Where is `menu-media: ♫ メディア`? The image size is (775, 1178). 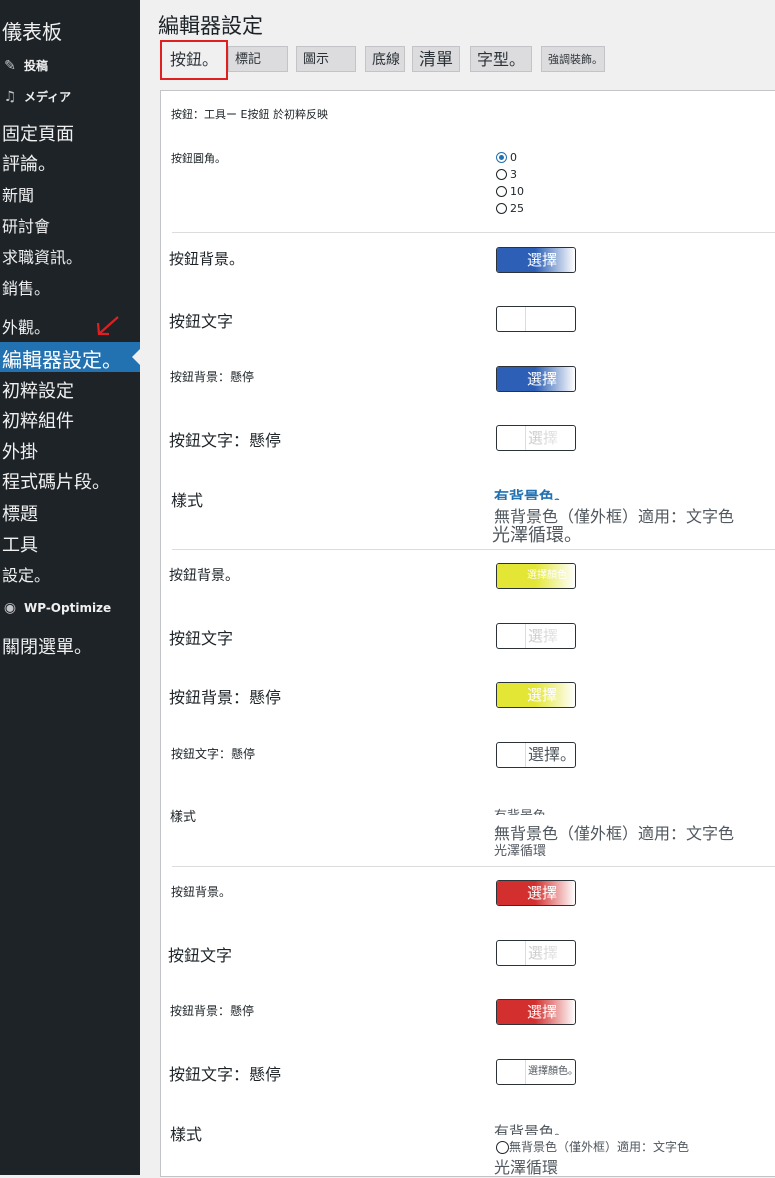 menu-media: ♫ メディア is located at coordinates (36, 96).